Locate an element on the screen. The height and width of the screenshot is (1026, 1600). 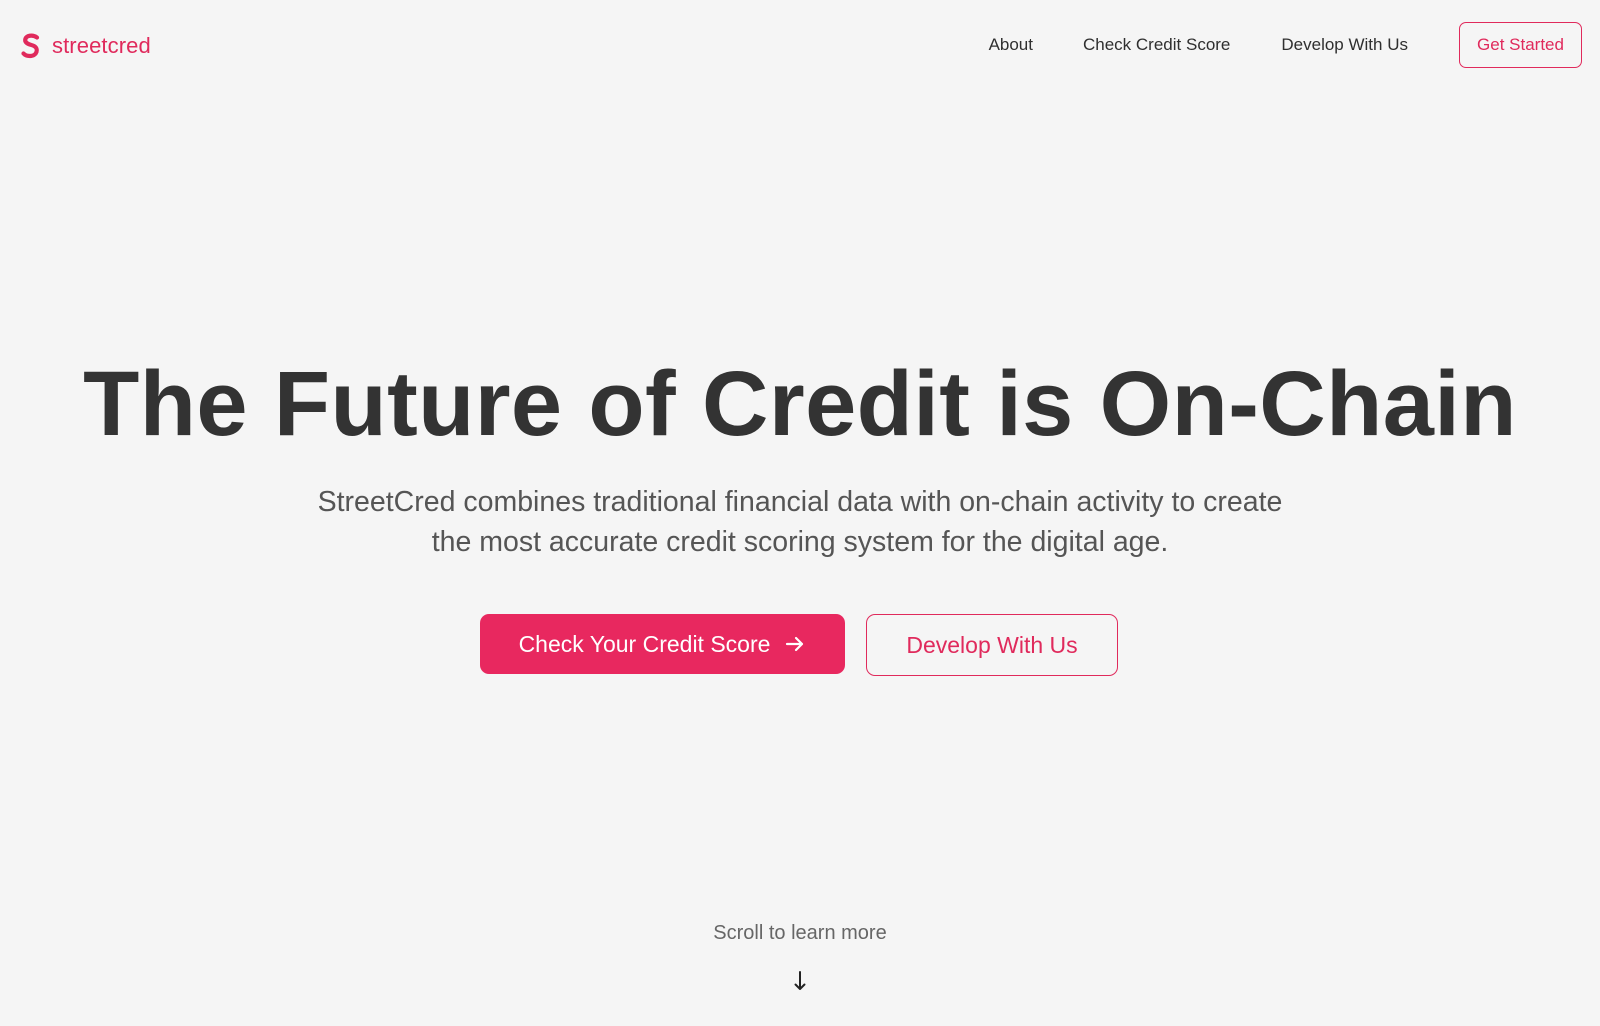
check-credit-score-button: Check Your Credit Score is located at coordinates (662, 644).